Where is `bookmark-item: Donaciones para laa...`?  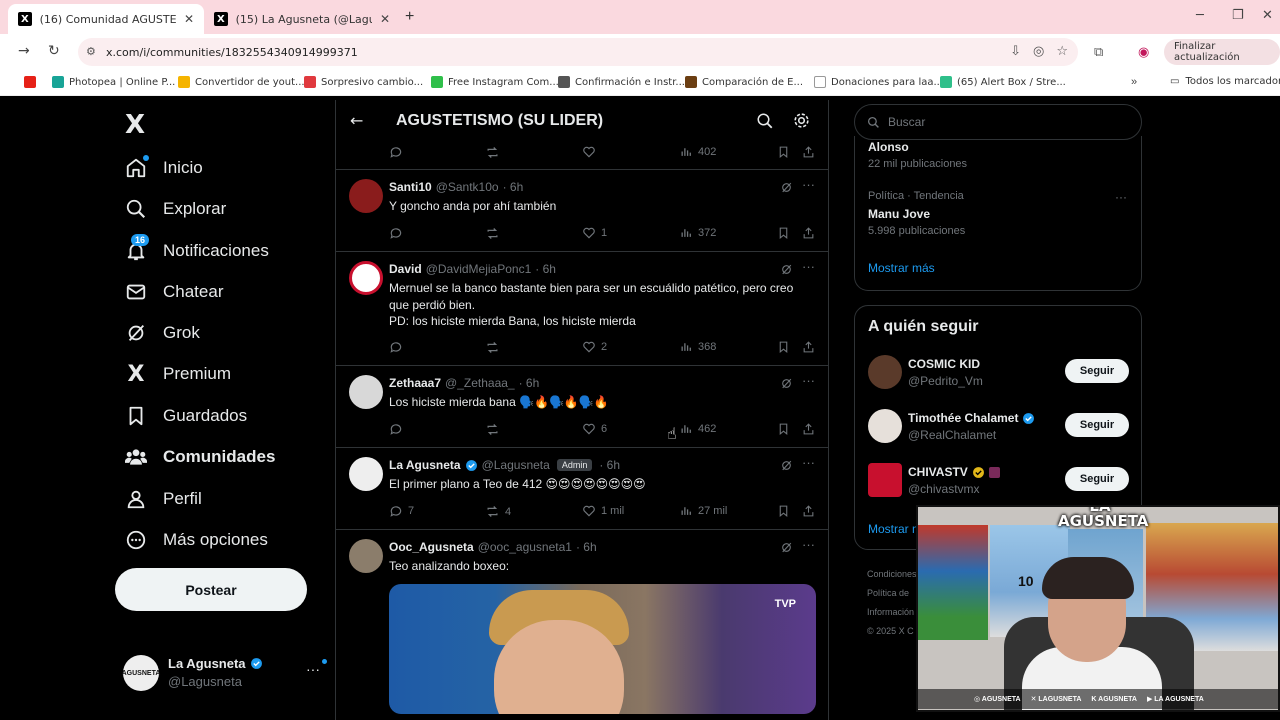 bookmark-item: Donaciones para laa... is located at coordinates (878, 82).